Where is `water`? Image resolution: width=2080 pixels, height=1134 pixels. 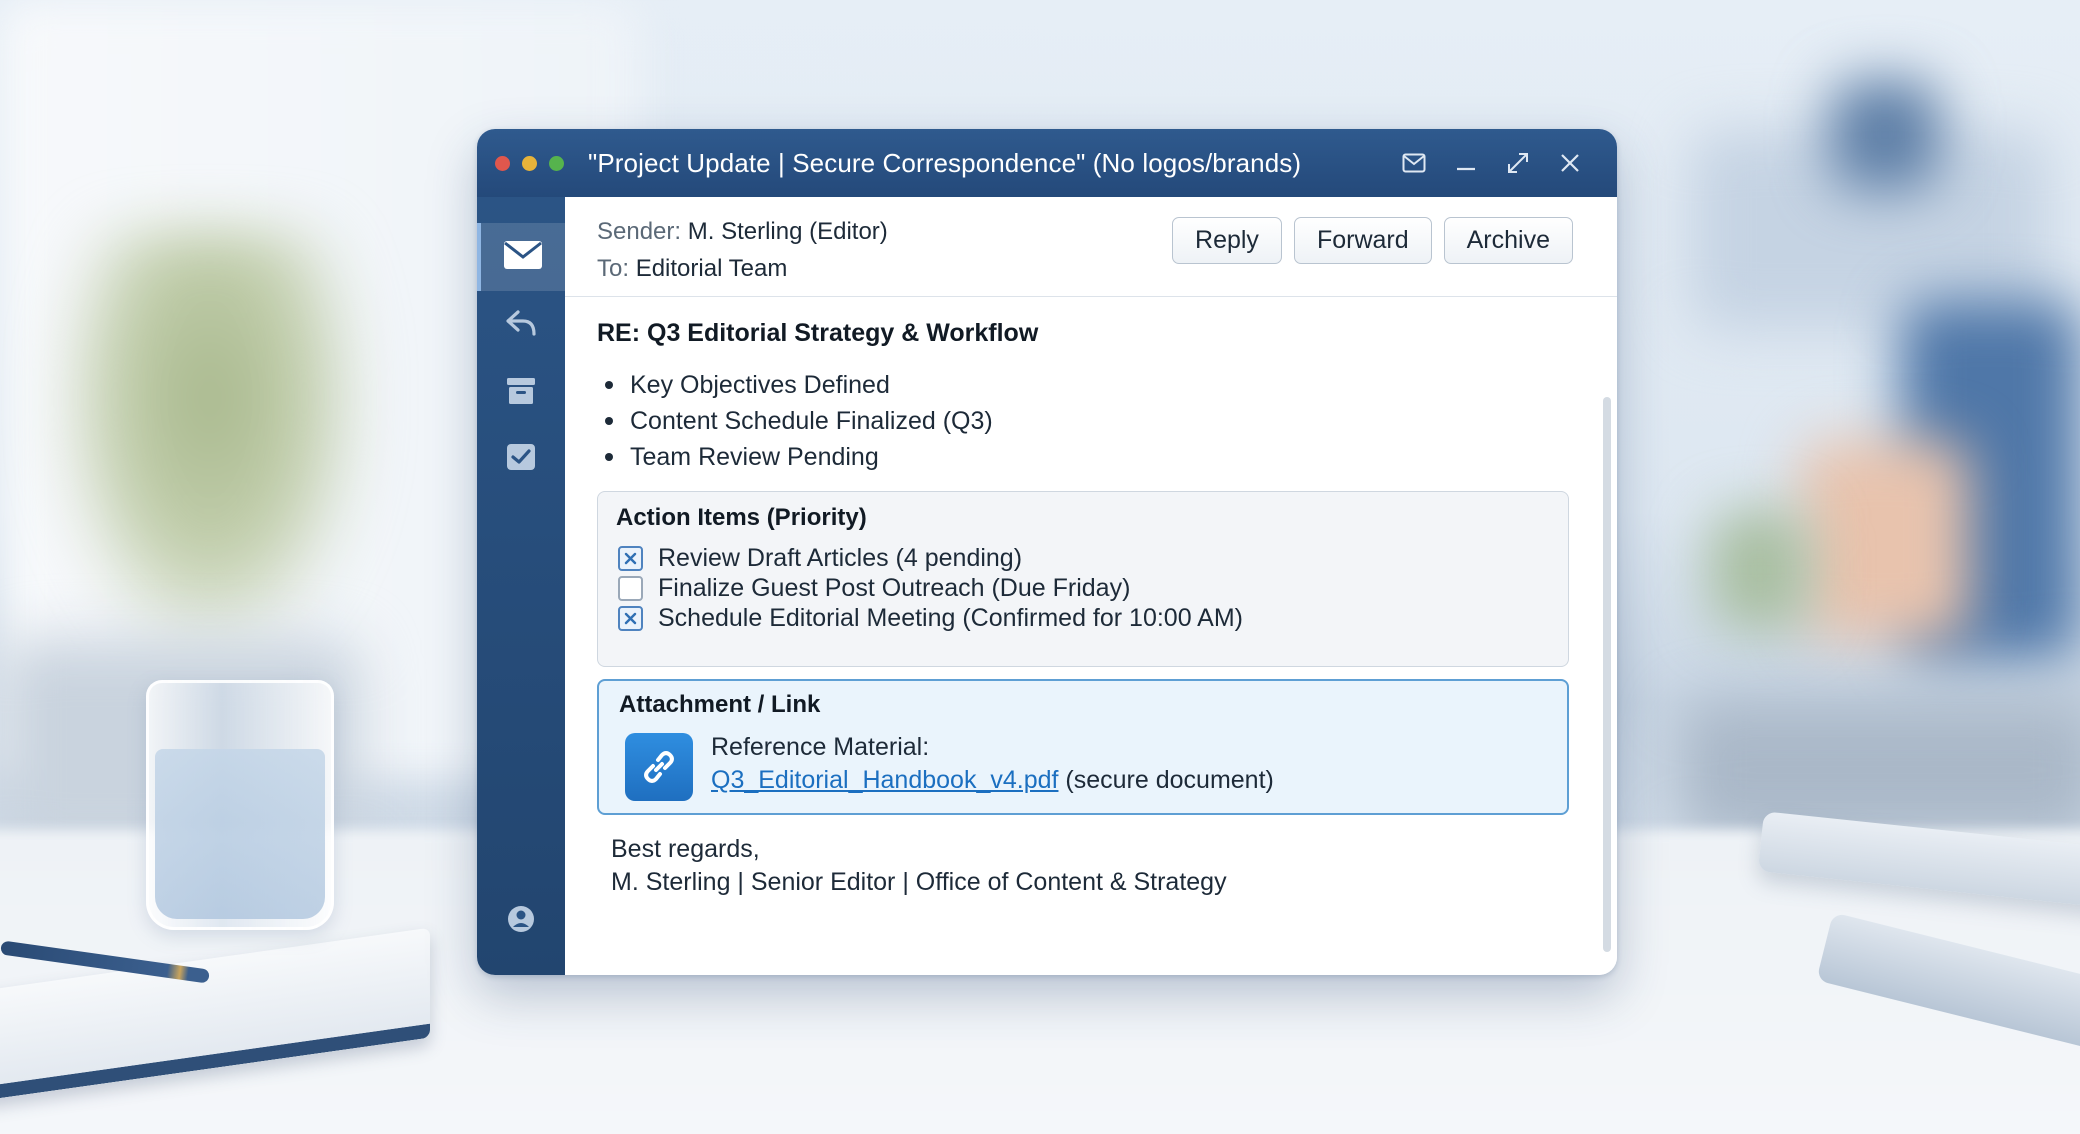
water is located at coordinates (240, 834).